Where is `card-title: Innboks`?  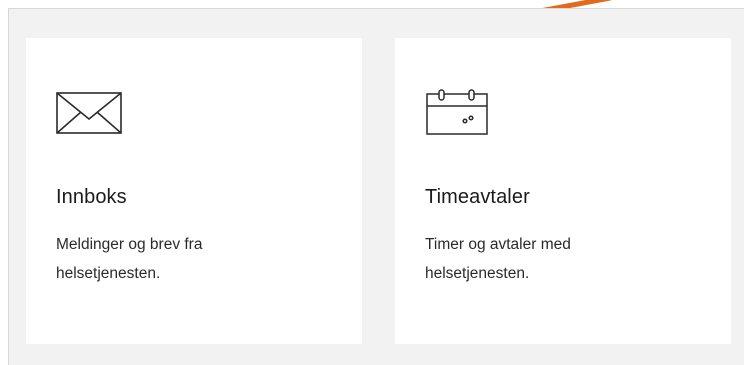
card-title: Innboks is located at coordinates (91, 197).